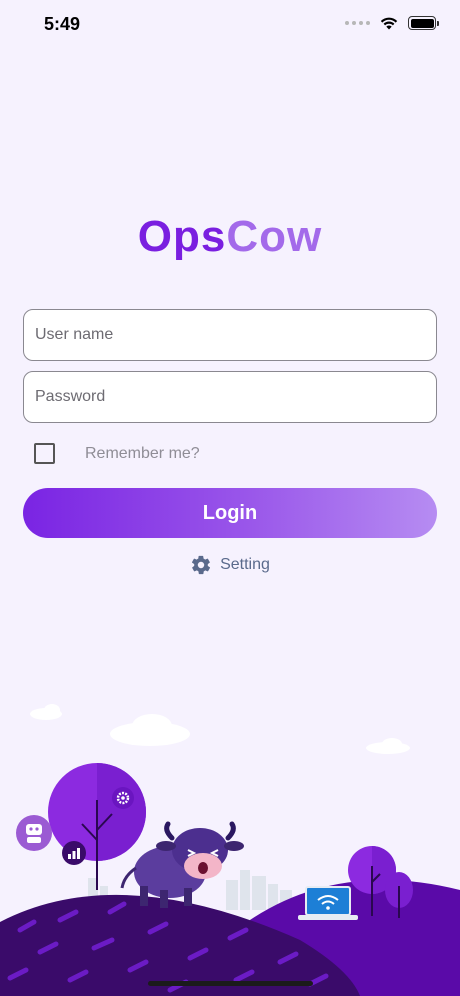 This screenshot has width=460, height=996. I want to click on username-input, so click(230, 335).